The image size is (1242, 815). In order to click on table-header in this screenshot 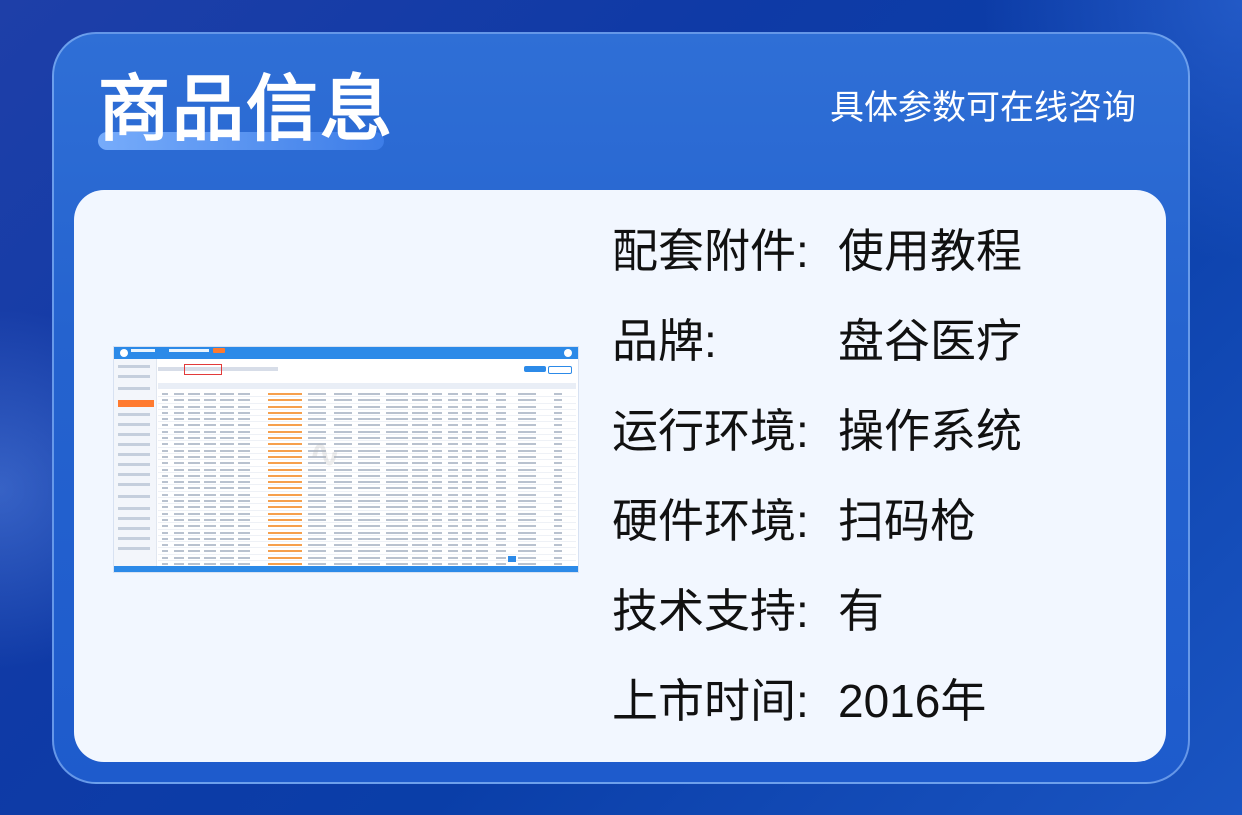, I will do `click(367, 386)`.